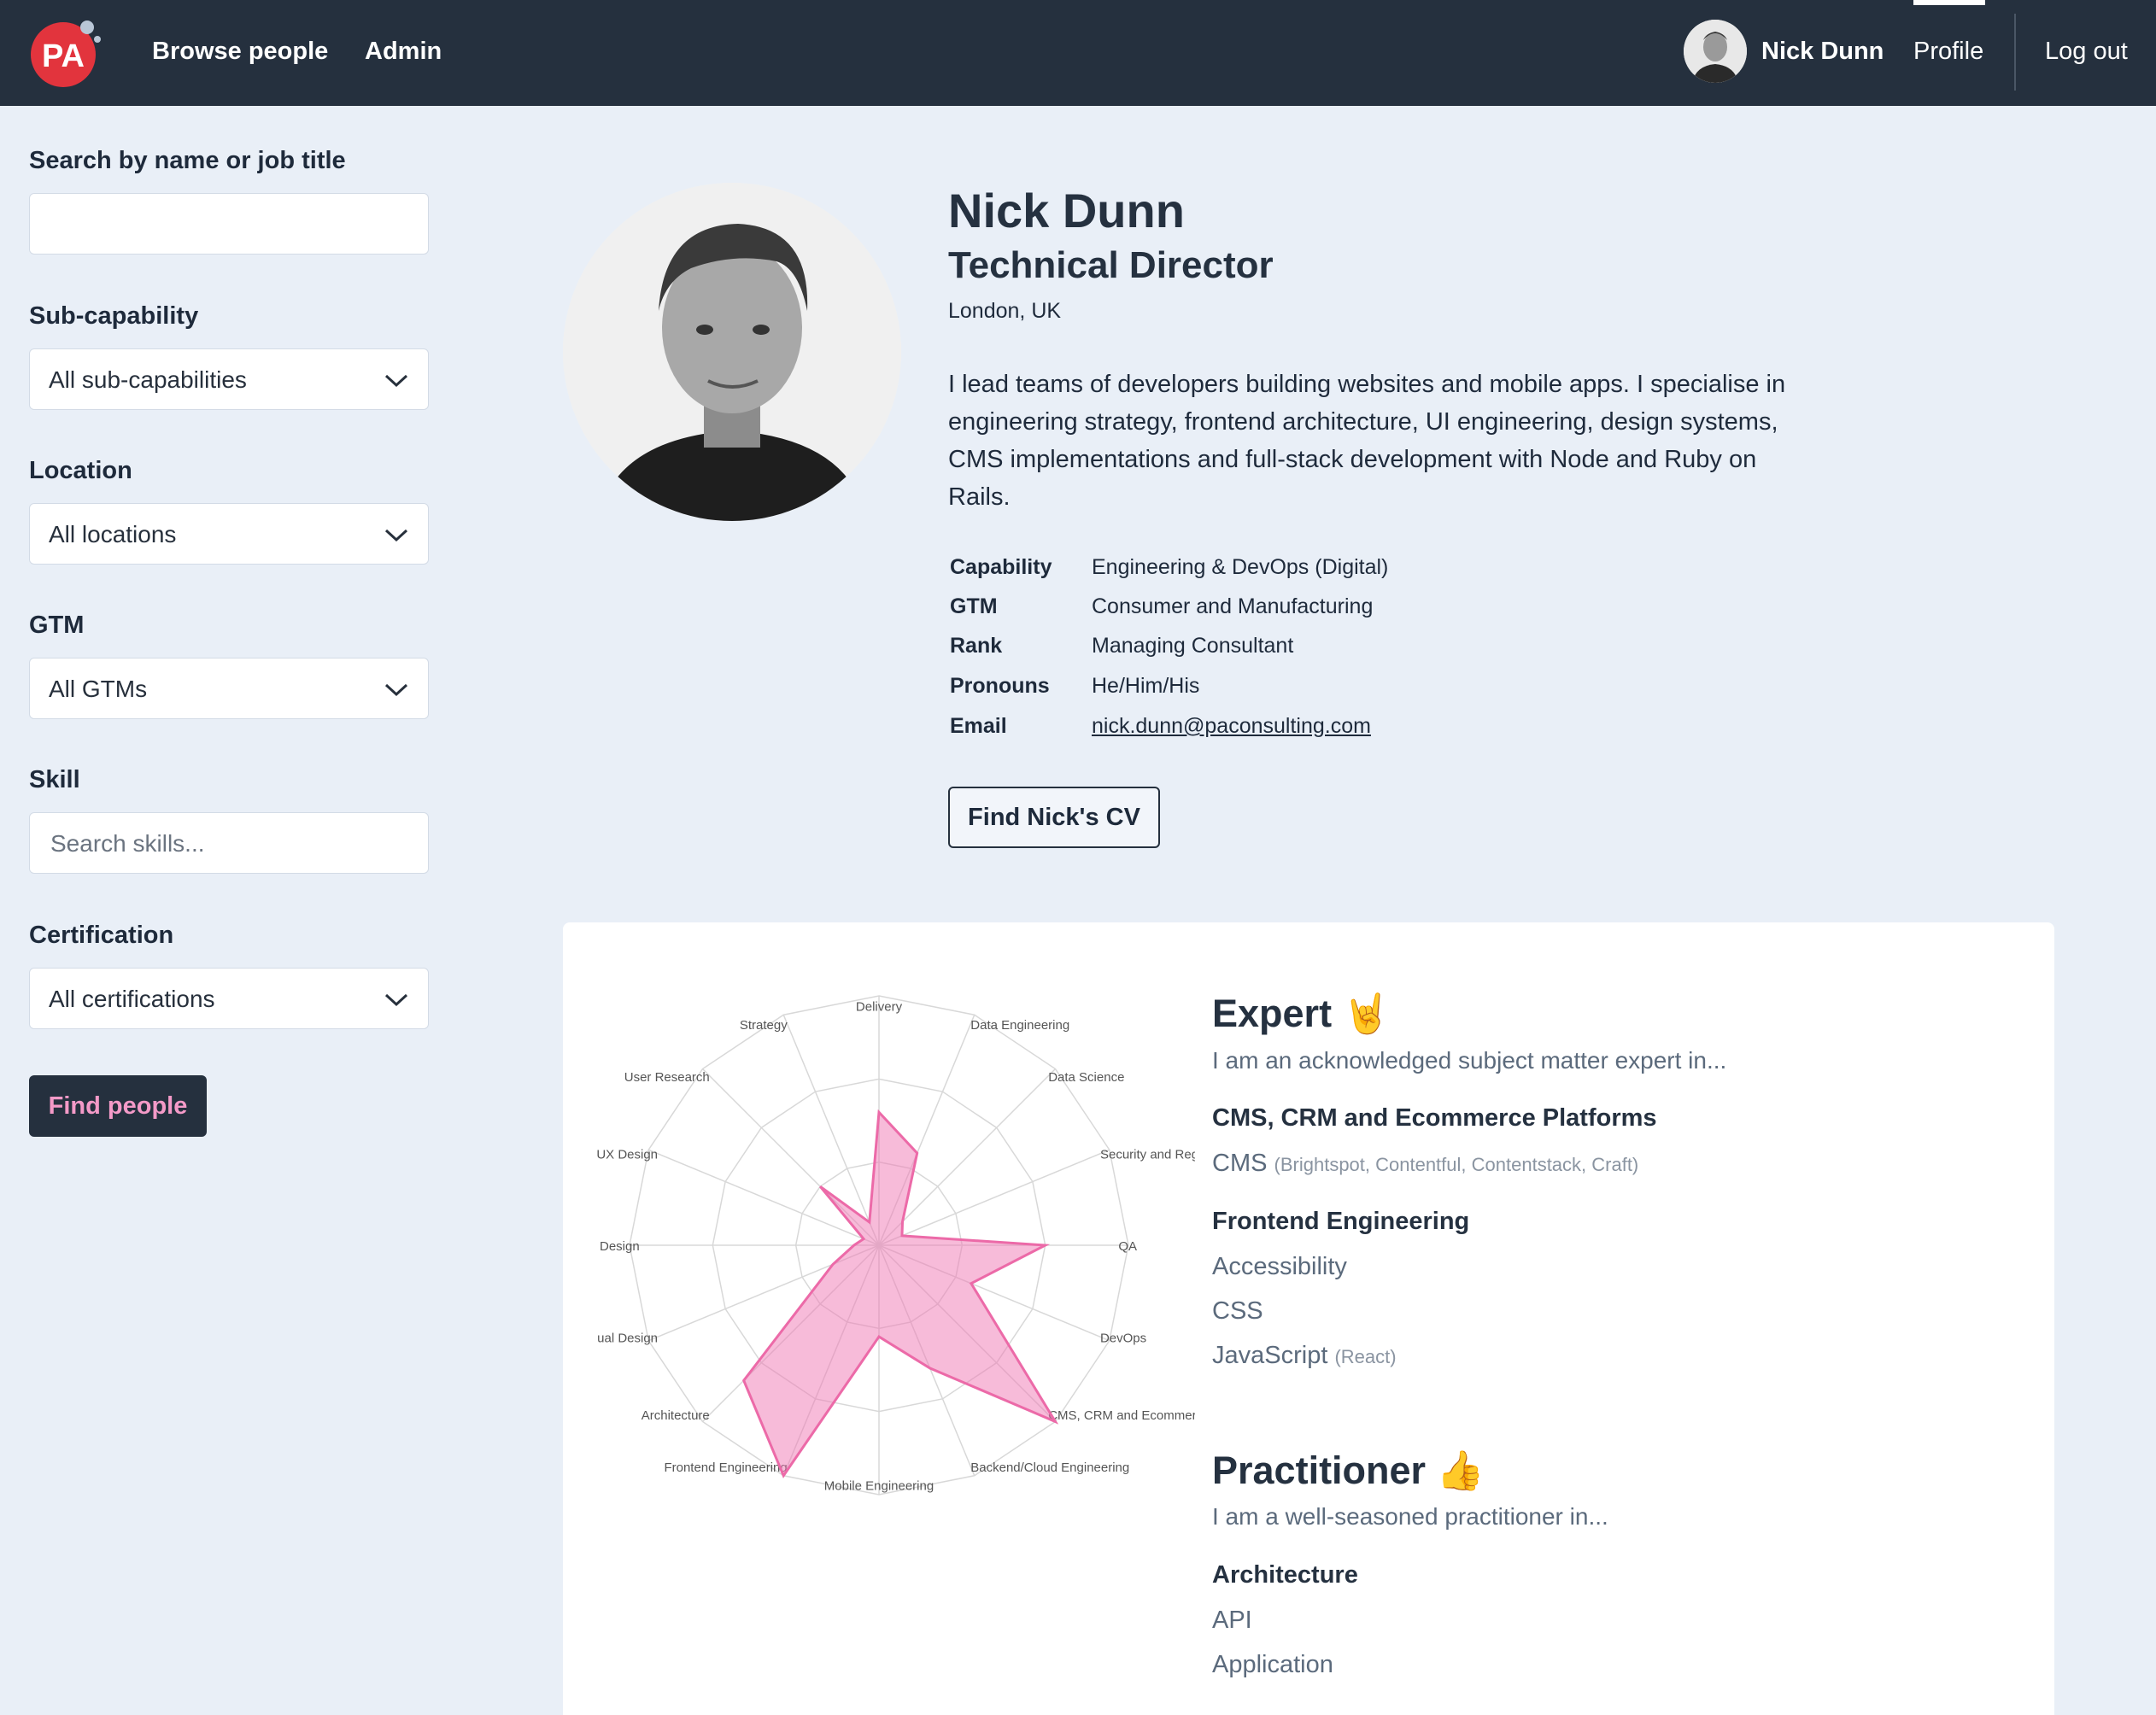  Describe the element at coordinates (1365, 1356) in the screenshot. I see `skill-tools: (React)` at that location.